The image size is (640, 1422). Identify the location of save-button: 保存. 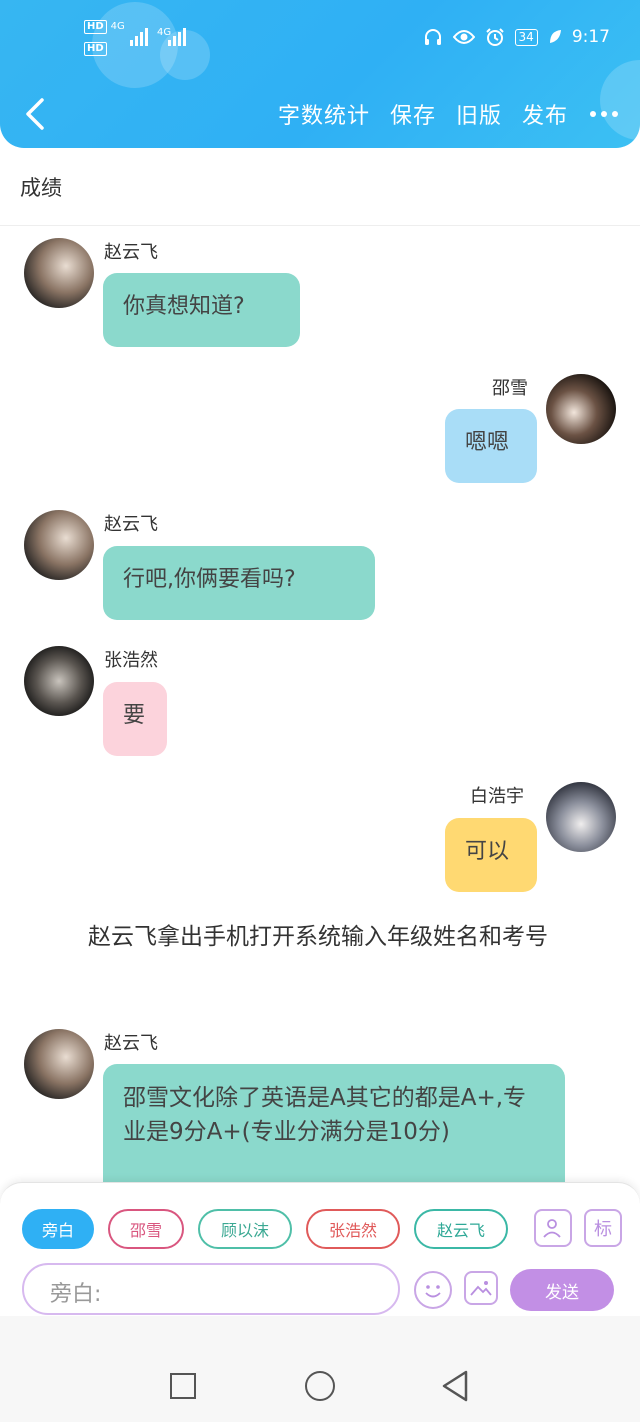
(413, 114).